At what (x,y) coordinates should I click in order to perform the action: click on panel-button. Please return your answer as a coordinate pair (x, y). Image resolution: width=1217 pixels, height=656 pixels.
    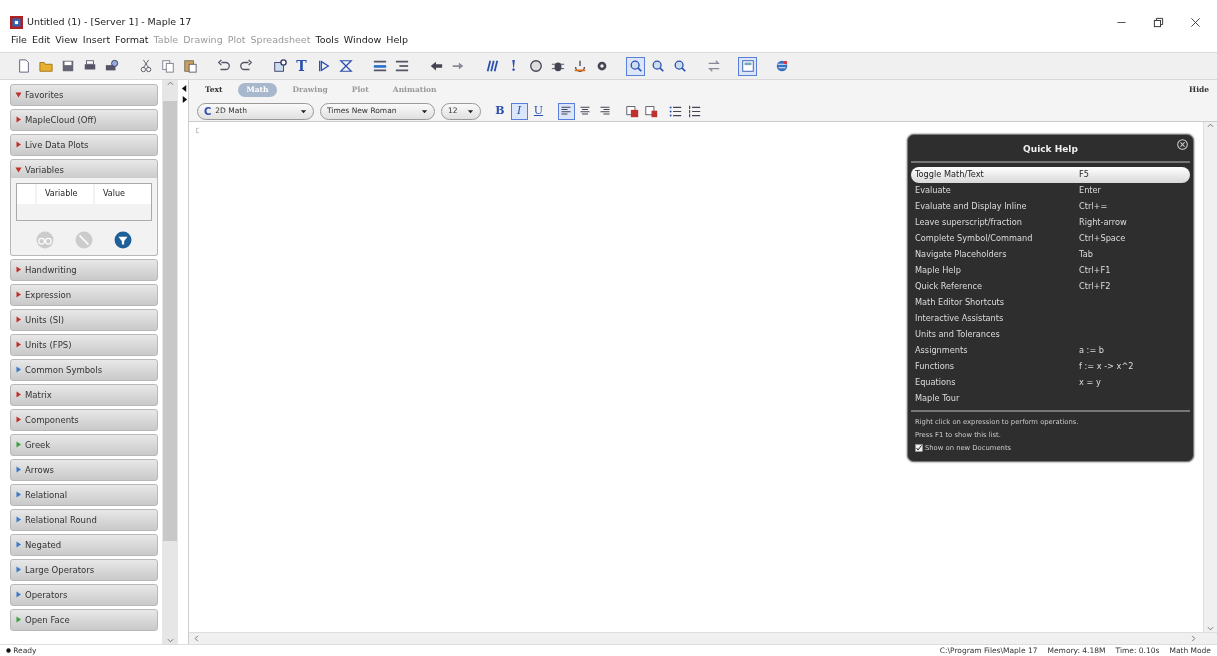
    Looking at the image, I should click on (747, 66).